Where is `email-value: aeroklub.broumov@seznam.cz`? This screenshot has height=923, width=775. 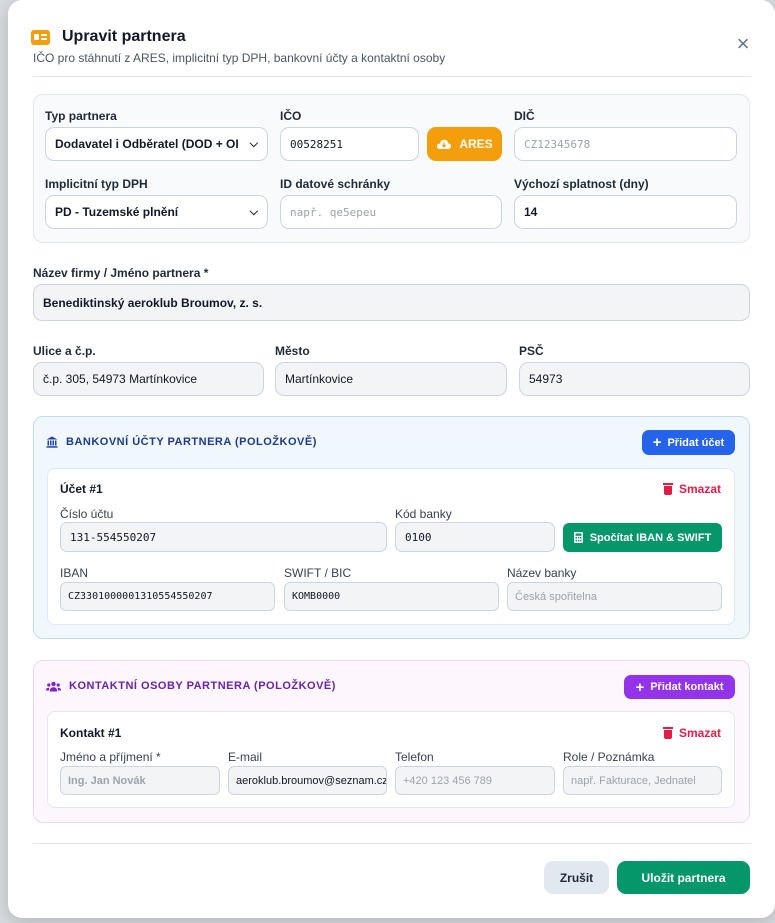
email-value: aeroklub.broumov@seznam.cz is located at coordinates (311, 780).